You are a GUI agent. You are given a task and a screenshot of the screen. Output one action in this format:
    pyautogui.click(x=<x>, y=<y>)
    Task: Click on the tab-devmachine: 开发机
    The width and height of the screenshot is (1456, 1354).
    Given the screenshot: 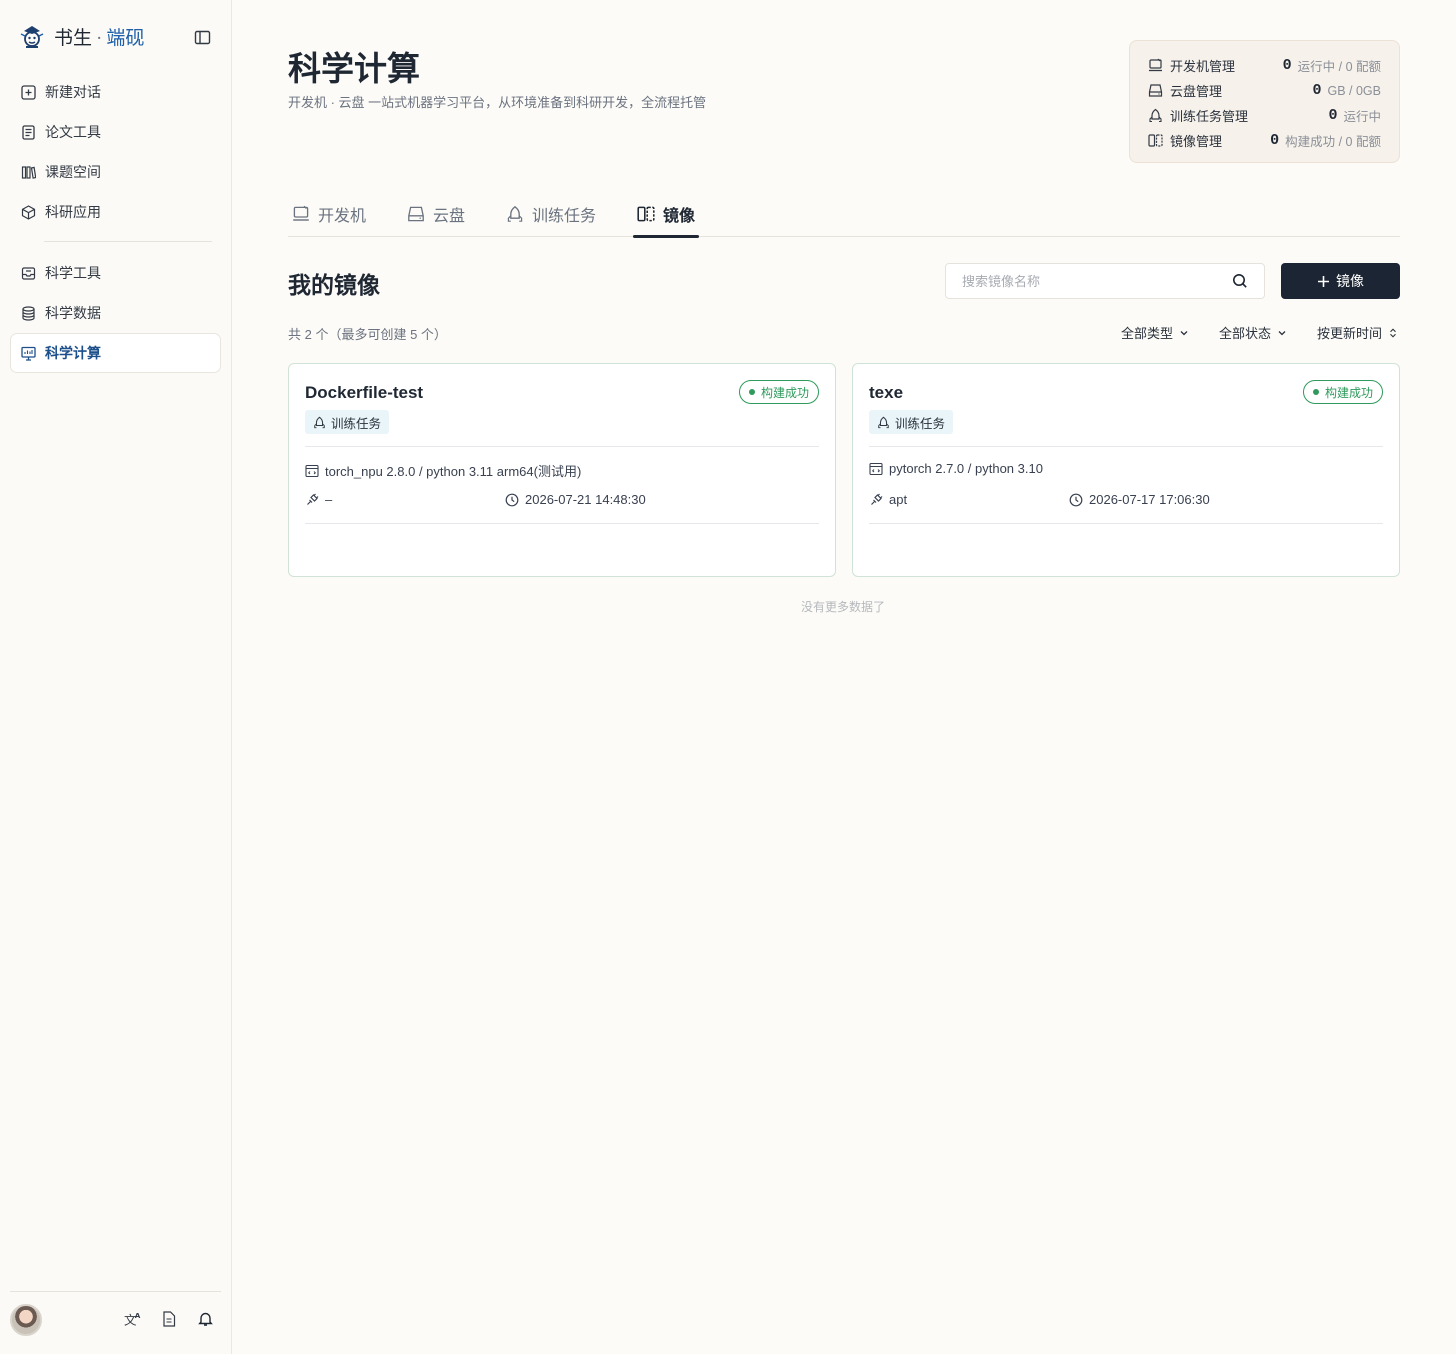 What is the action you would take?
    pyautogui.click(x=329, y=213)
    